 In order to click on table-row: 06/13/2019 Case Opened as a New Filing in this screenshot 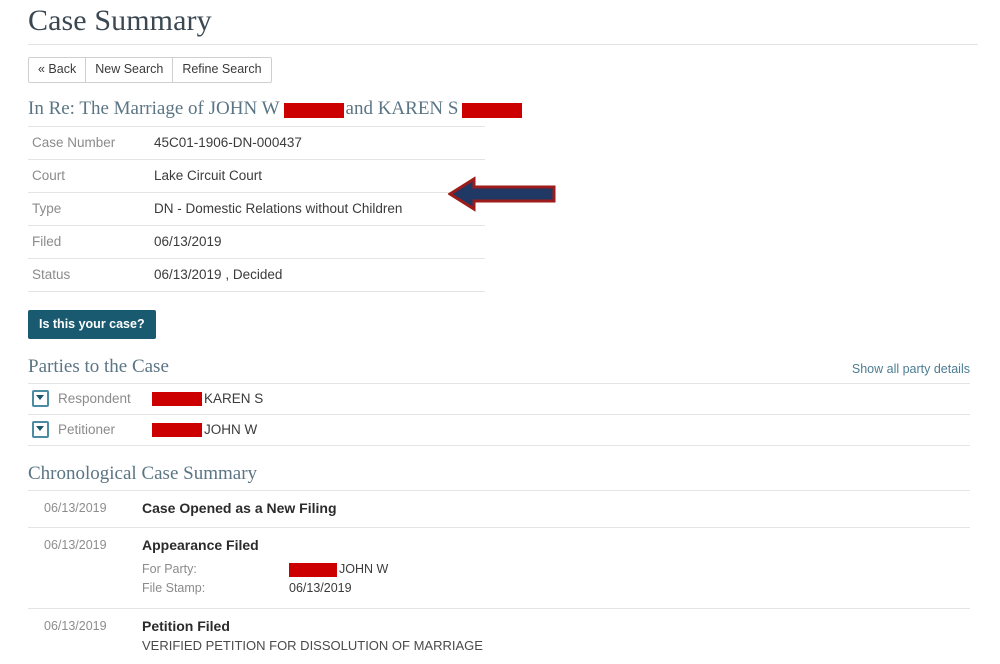, I will do `click(499, 509)`.